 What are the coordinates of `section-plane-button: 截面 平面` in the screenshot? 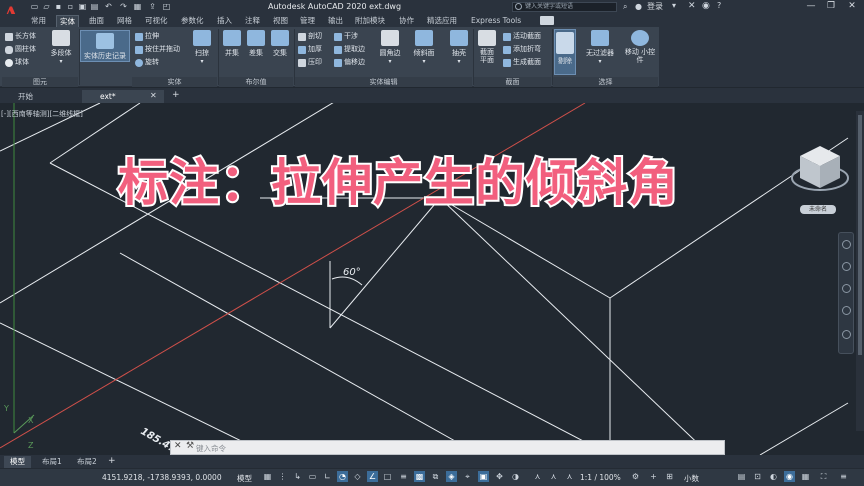 It's located at (487, 47).